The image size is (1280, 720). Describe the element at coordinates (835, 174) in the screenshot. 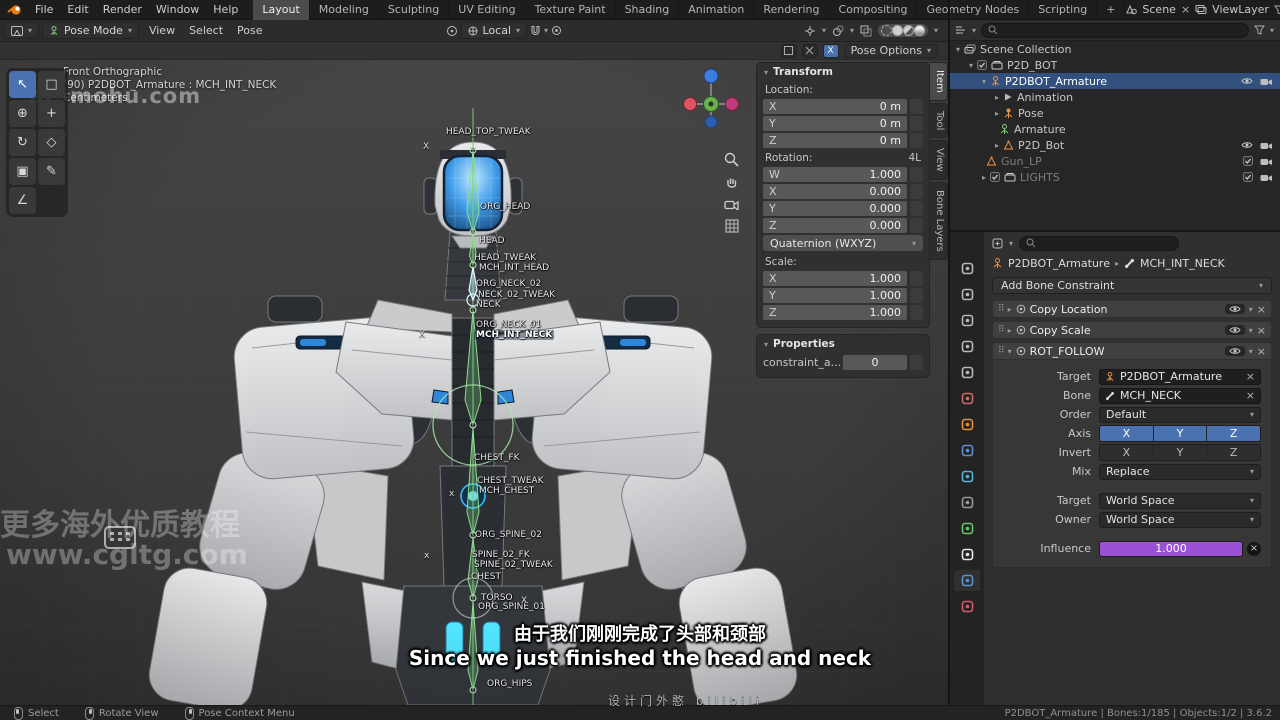

I see `value-field: W 1.000` at that location.